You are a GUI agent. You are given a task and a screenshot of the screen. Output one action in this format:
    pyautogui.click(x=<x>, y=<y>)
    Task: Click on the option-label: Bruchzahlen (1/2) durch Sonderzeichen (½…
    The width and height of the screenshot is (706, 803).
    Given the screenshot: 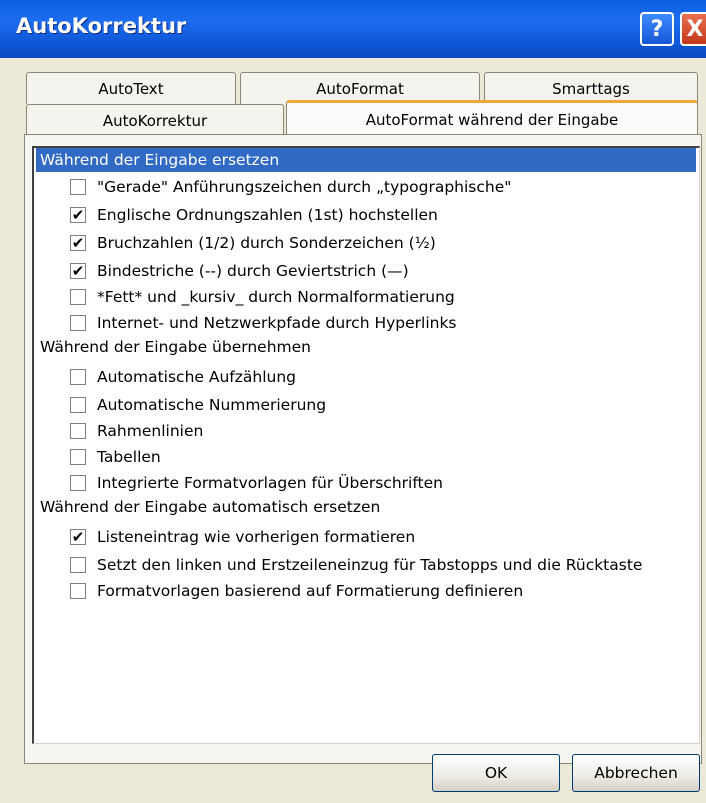 What is the action you would take?
    pyautogui.click(x=266, y=243)
    